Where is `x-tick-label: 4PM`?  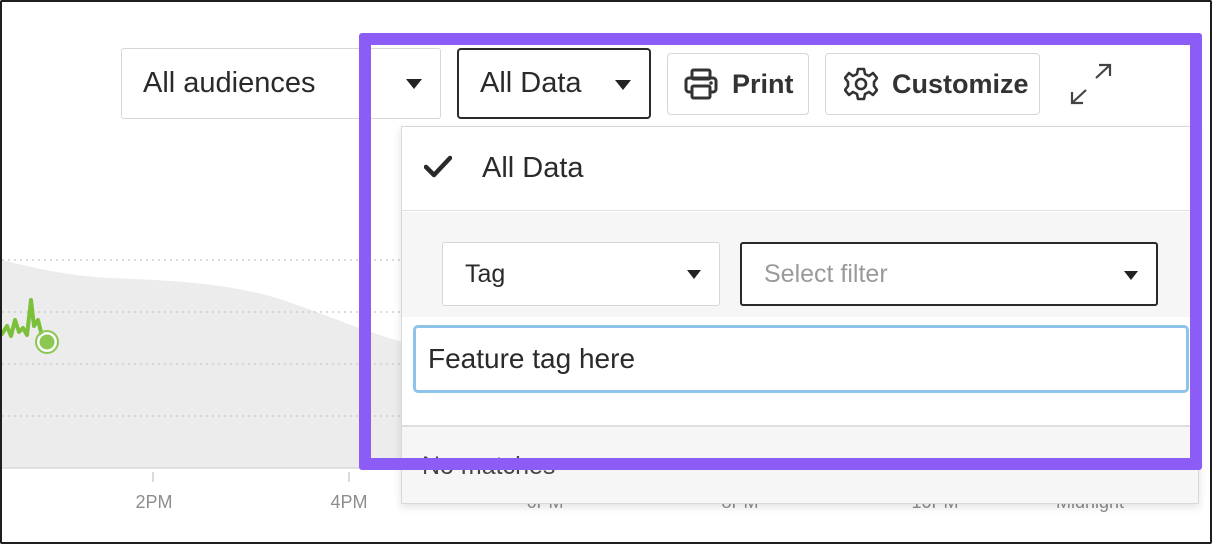
x-tick-label: 4PM is located at coordinates (348, 502).